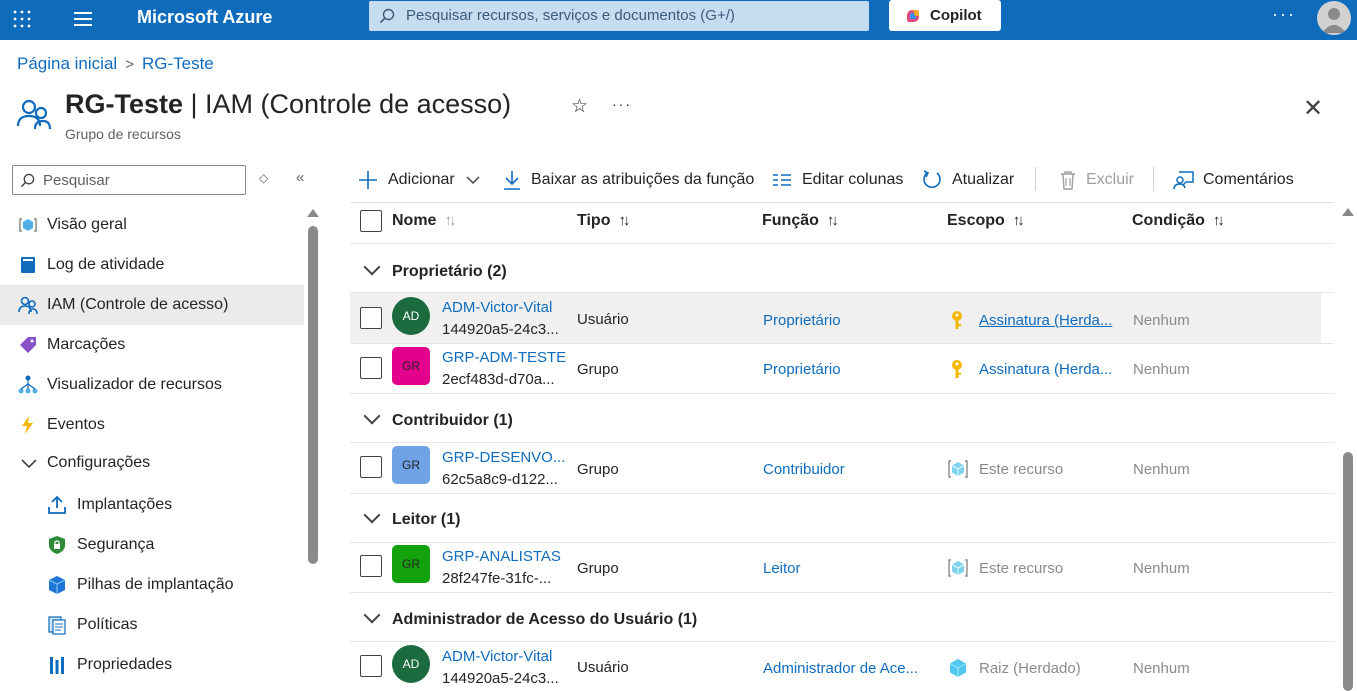 This screenshot has width=1357, height=691. I want to click on group-header-user-access-admin: Administrador de Acesso do Usuário (1), so click(529, 617).